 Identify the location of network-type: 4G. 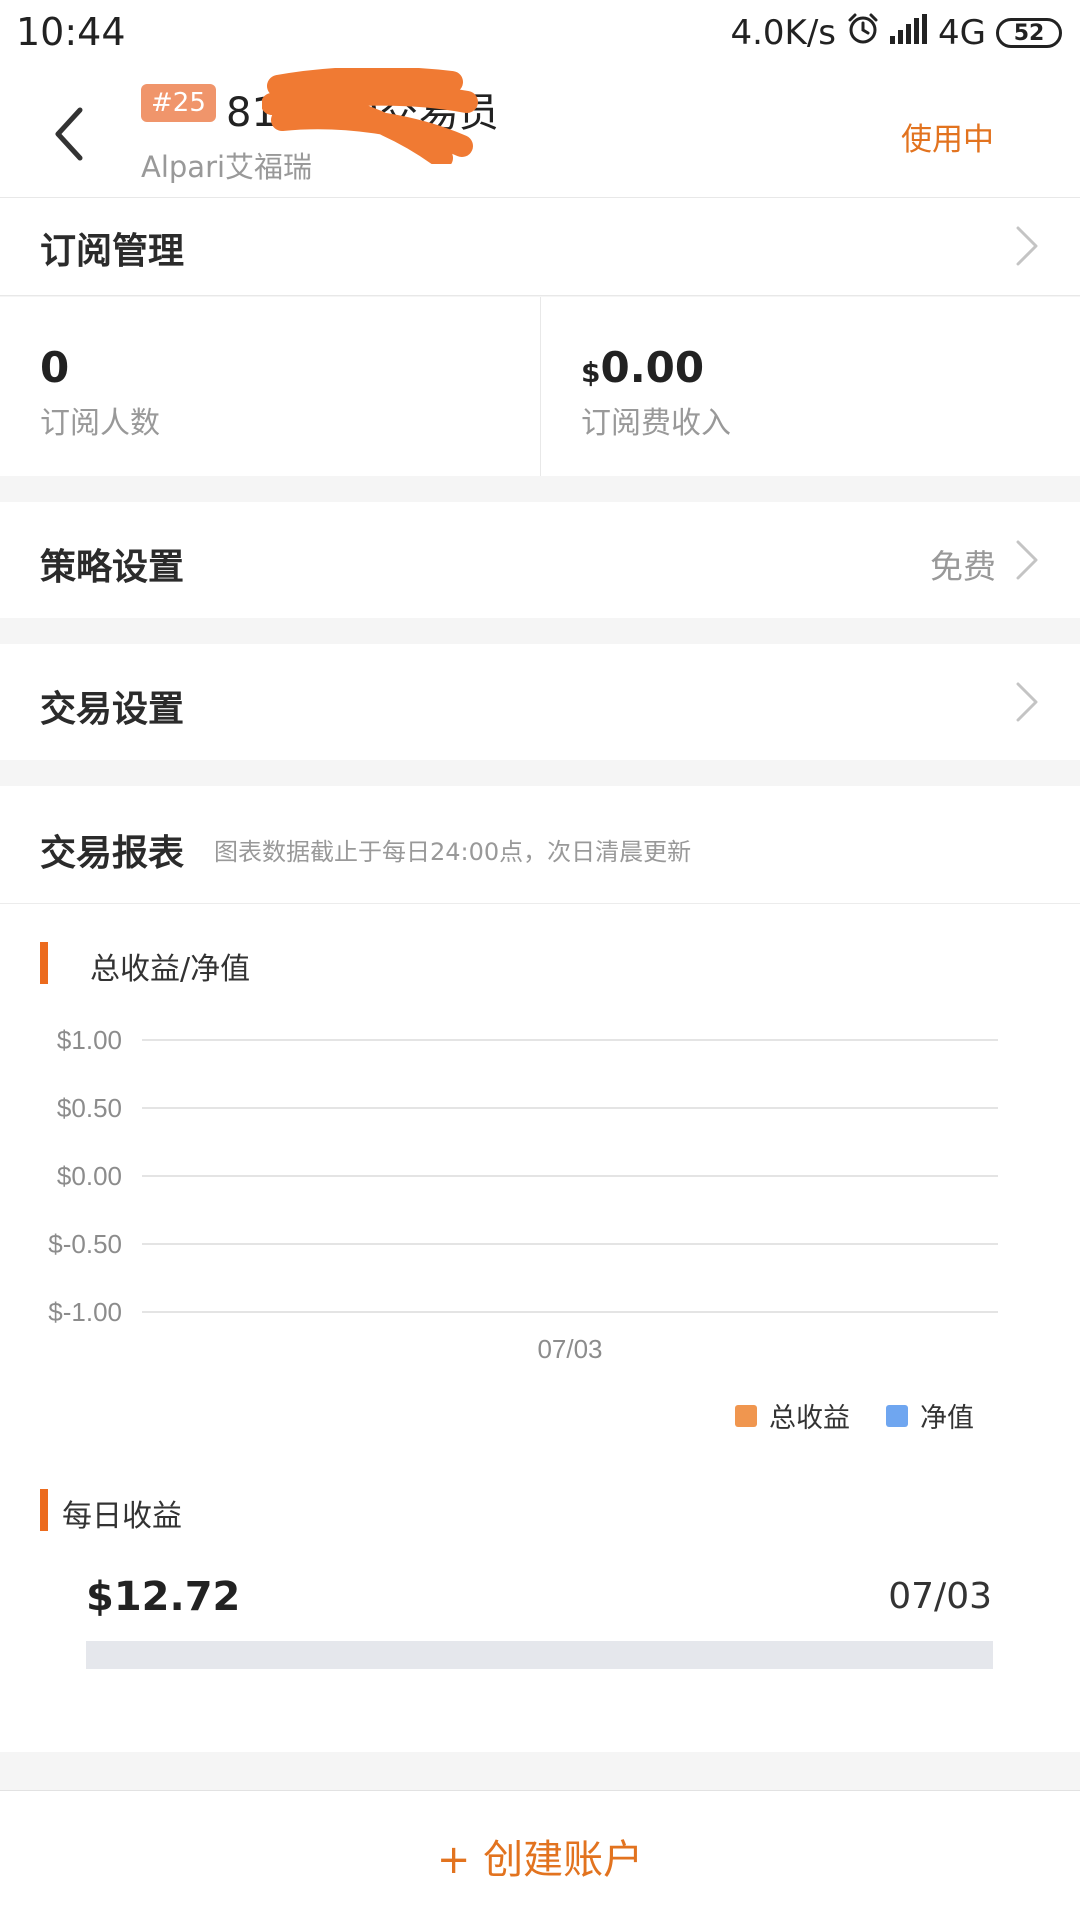
(962, 33).